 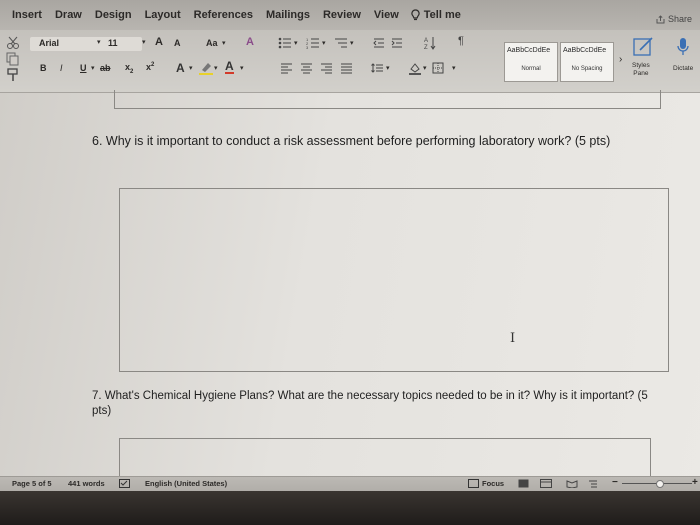 I want to click on share-button: Share, so click(x=674, y=19).